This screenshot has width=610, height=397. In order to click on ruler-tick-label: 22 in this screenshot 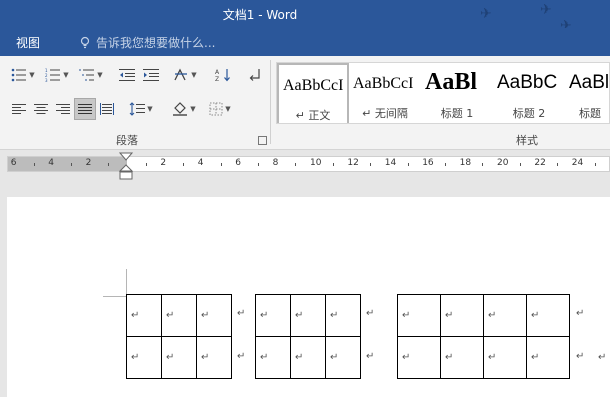, I will do `click(540, 163)`.